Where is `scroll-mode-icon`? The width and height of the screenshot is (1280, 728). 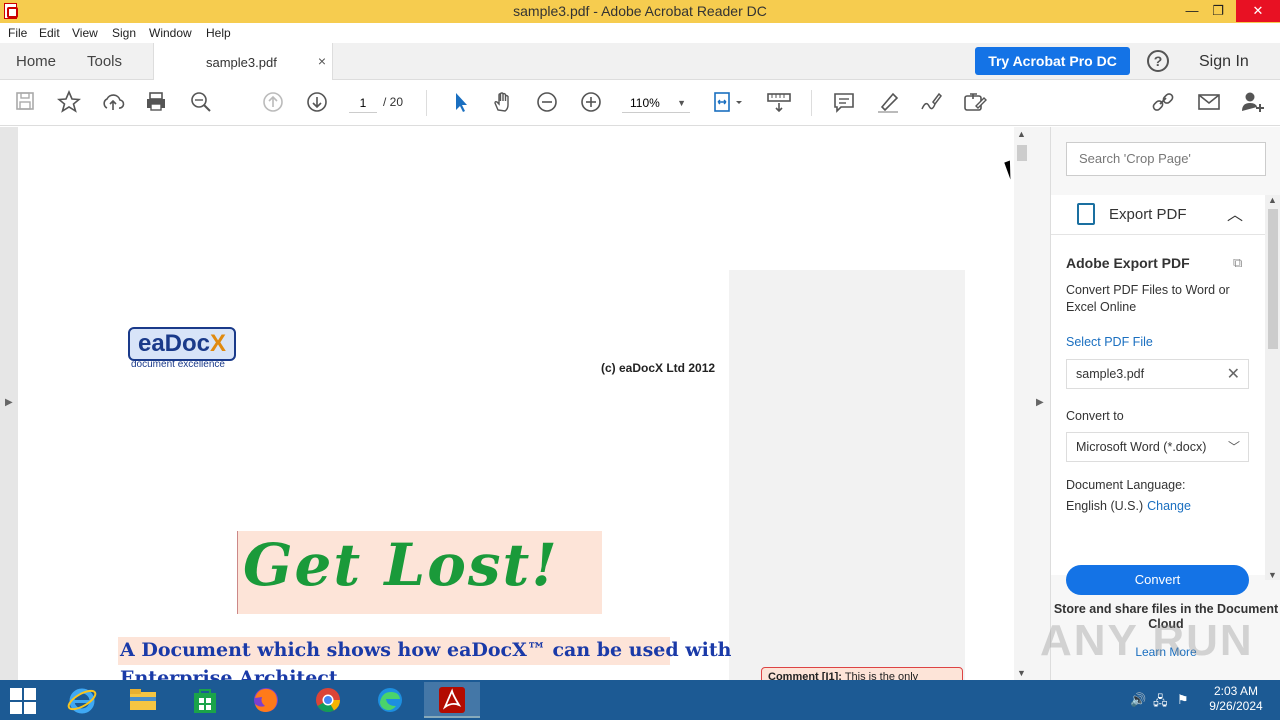
scroll-mode-icon is located at coordinates (779, 103).